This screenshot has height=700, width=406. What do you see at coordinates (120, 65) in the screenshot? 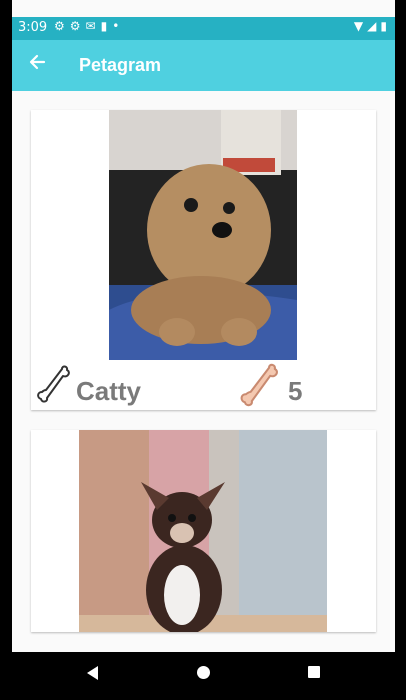
I see `app-title: Petagram` at bounding box center [120, 65].